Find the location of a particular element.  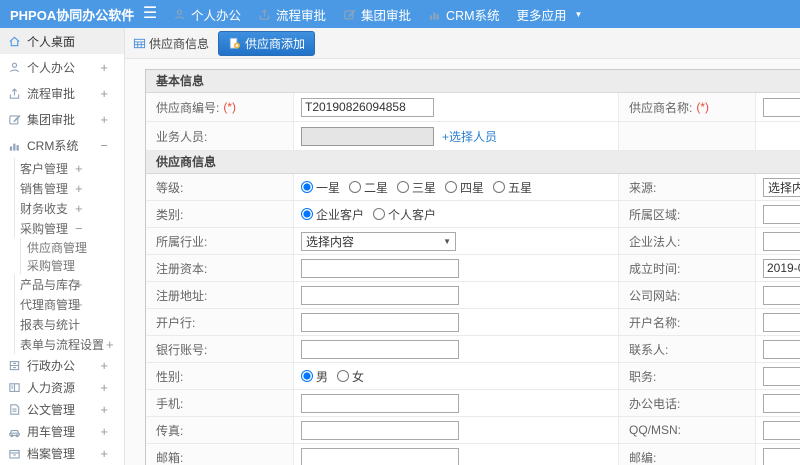

sidebar-item-admin-office: 行政办公 + is located at coordinates (62, 365).